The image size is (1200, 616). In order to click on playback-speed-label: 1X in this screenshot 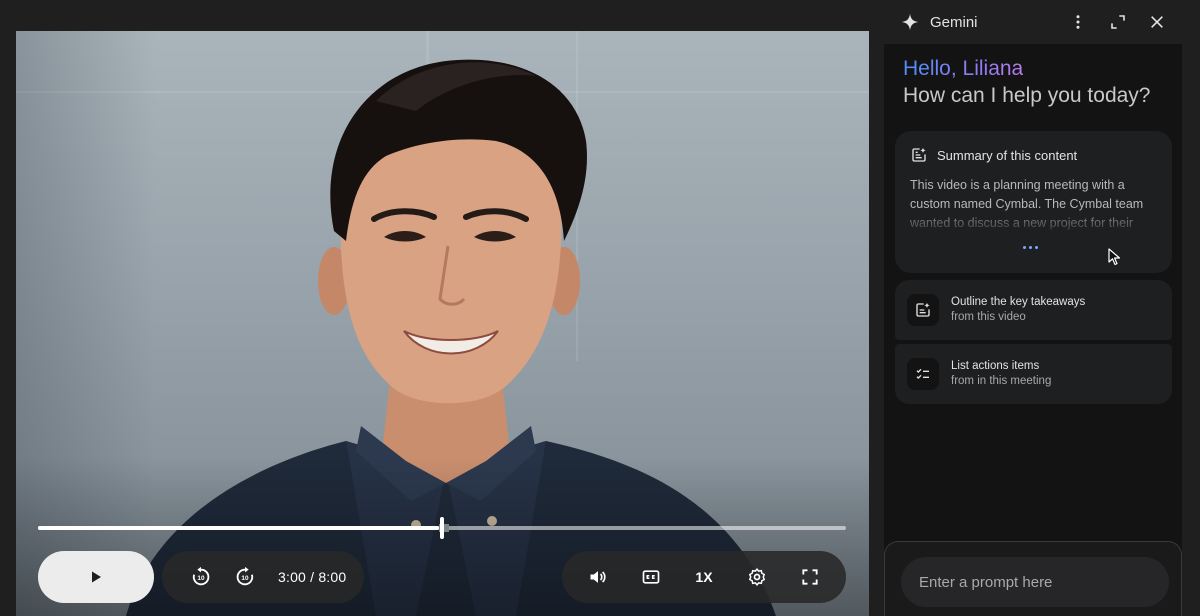, I will do `click(704, 577)`.